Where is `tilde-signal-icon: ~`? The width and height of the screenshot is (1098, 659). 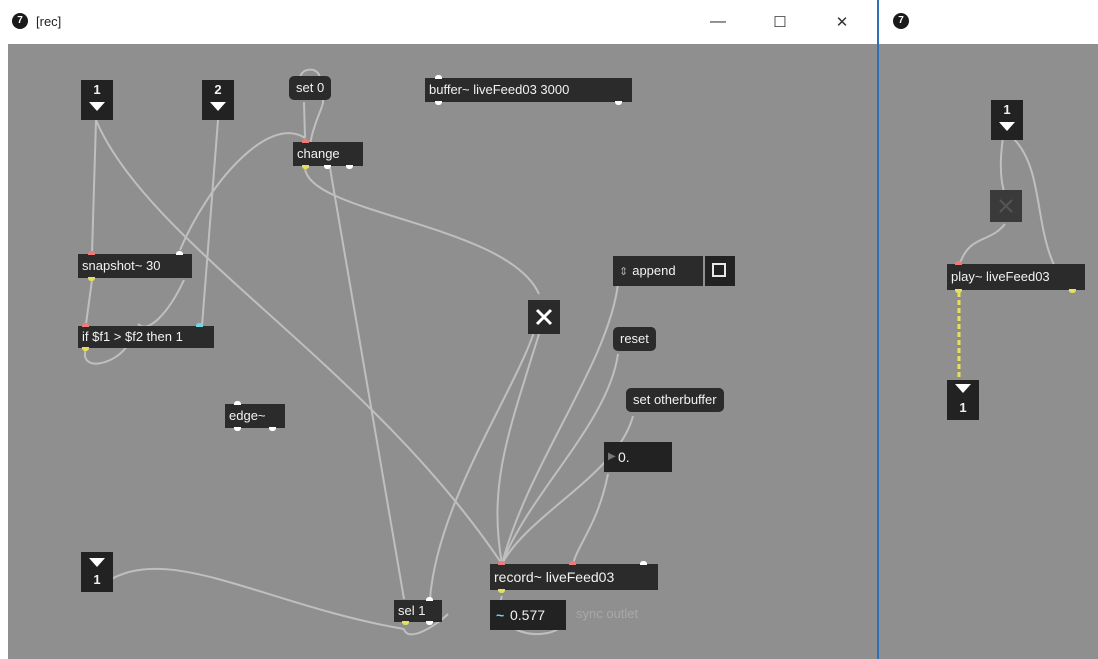 tilde-signal-icon: ~ is located at coordinates (500, 615).